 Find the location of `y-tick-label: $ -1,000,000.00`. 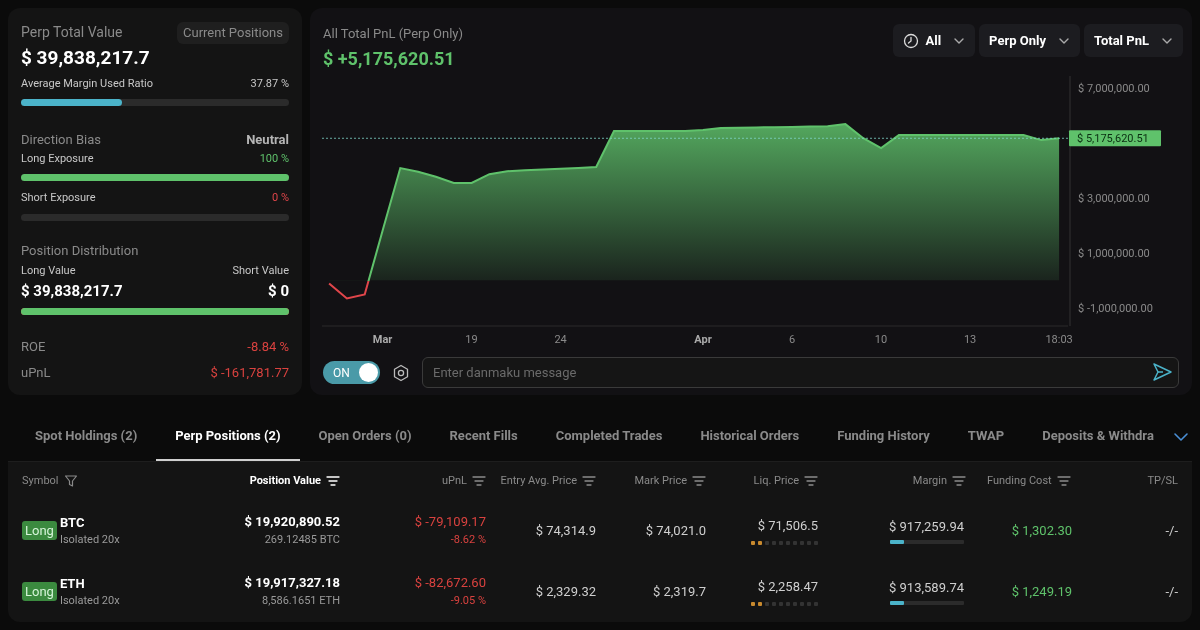

y-tick-label: $ -1,000,000.00 is located at coordinates (1115, 309).